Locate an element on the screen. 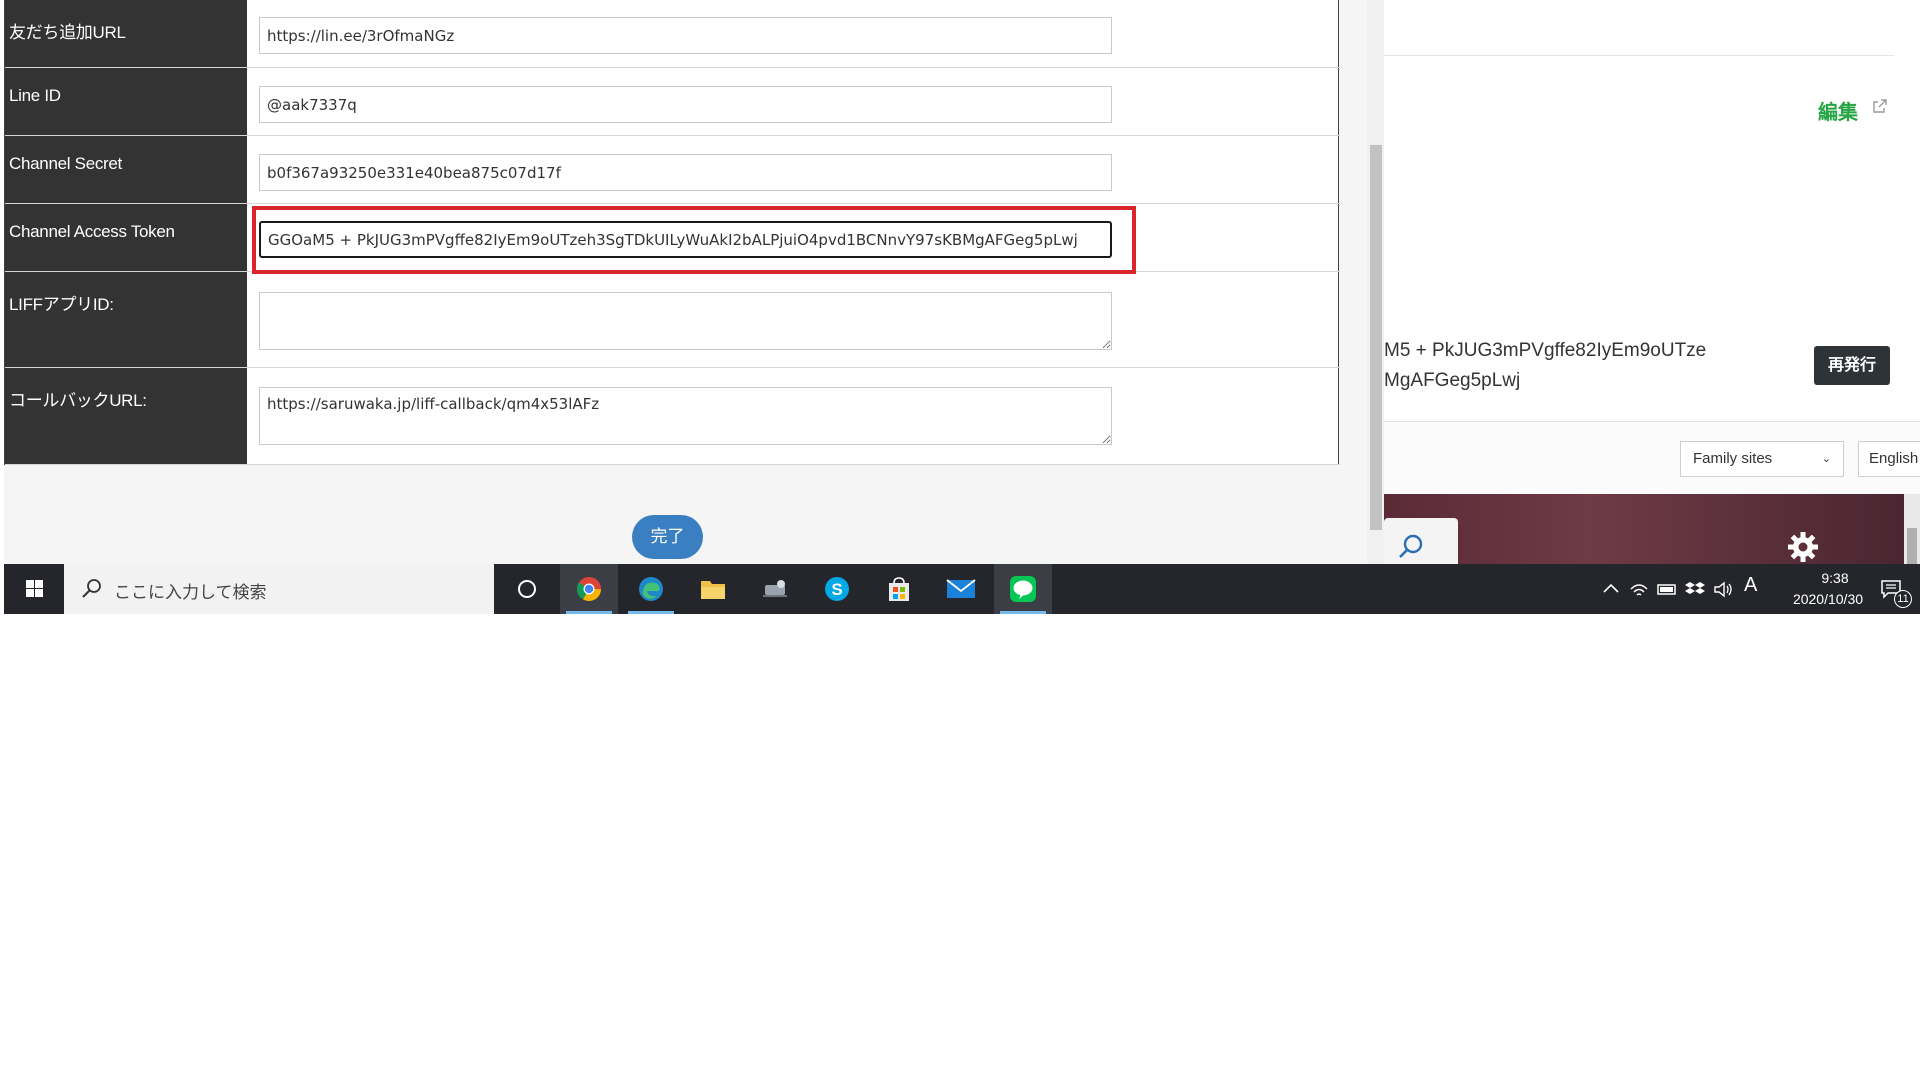  row-channel-secret: Channel Secret is located at coordinates (672, 170).